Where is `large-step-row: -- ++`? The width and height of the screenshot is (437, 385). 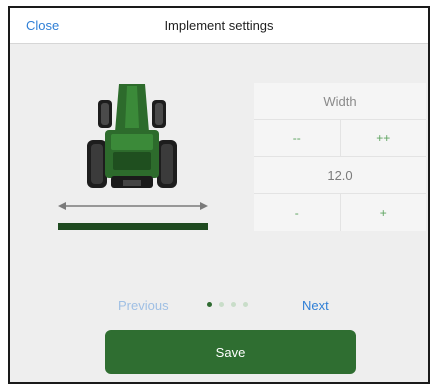 large-step-row: -- ++ is located at coordinates (340, 138).